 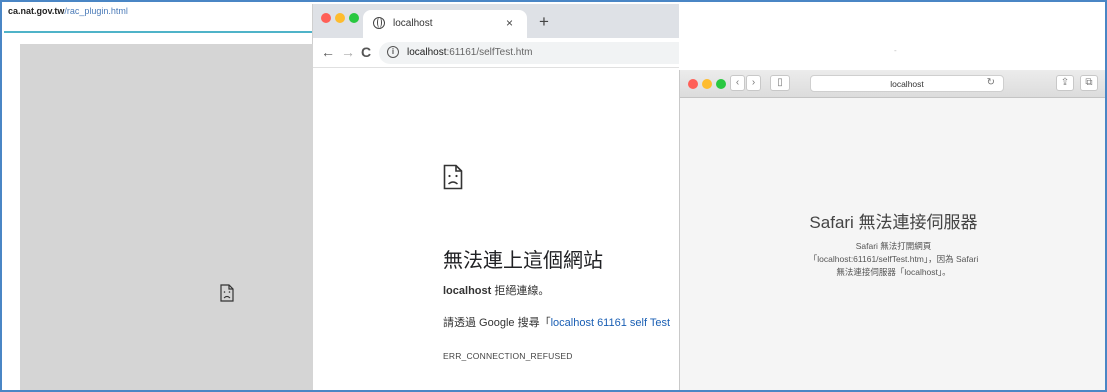 I want to click on search-suggestion: 請透過 Google 搜尋「localhost 61161 self Test, so click(x=556, y=322).